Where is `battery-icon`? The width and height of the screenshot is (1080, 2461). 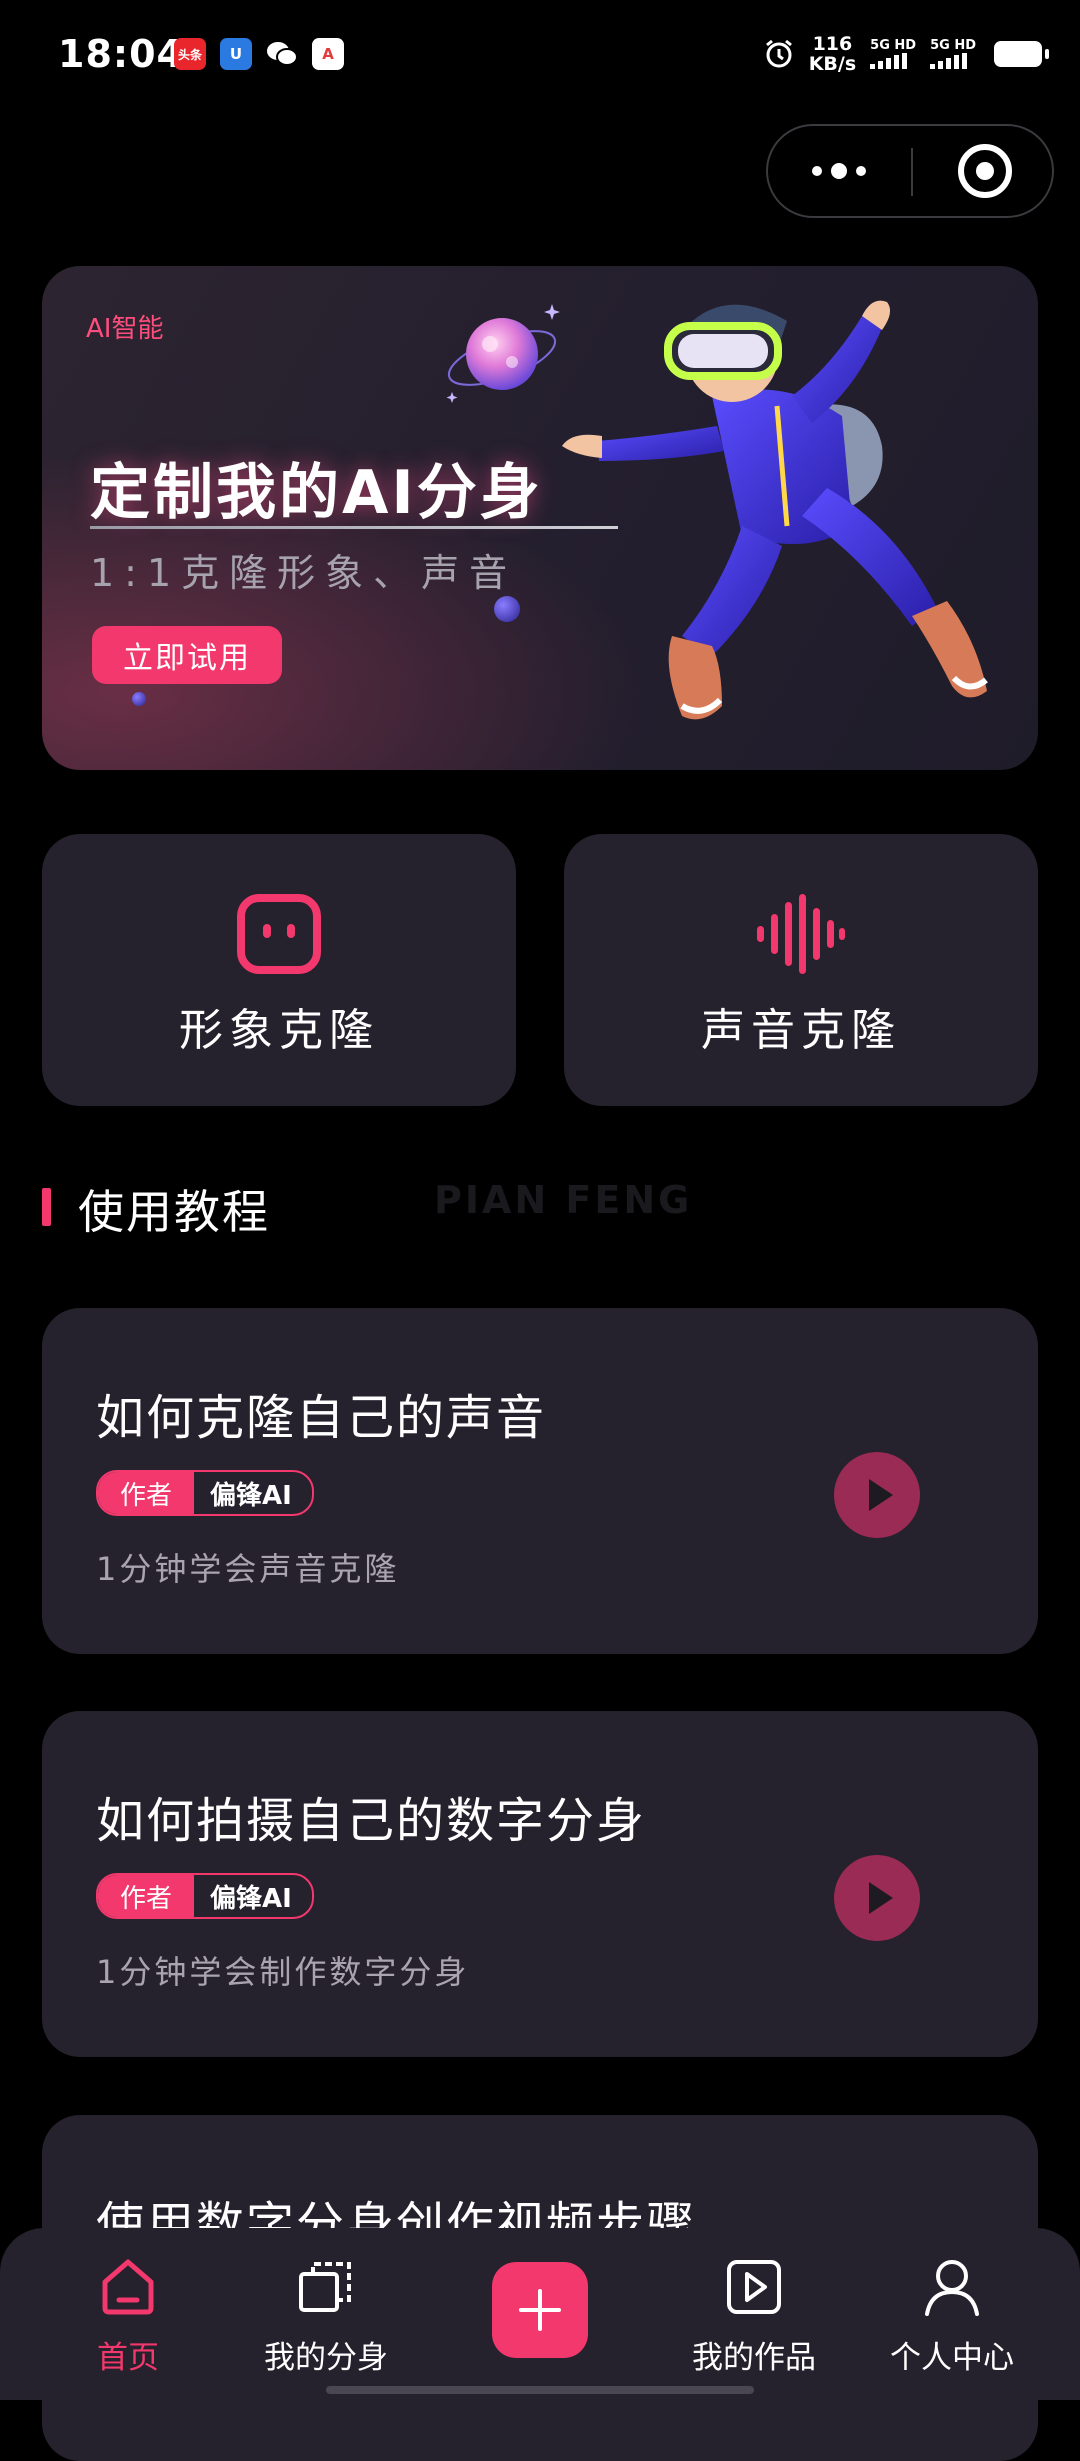 battery-icon is located at coordinates (1021, 54).